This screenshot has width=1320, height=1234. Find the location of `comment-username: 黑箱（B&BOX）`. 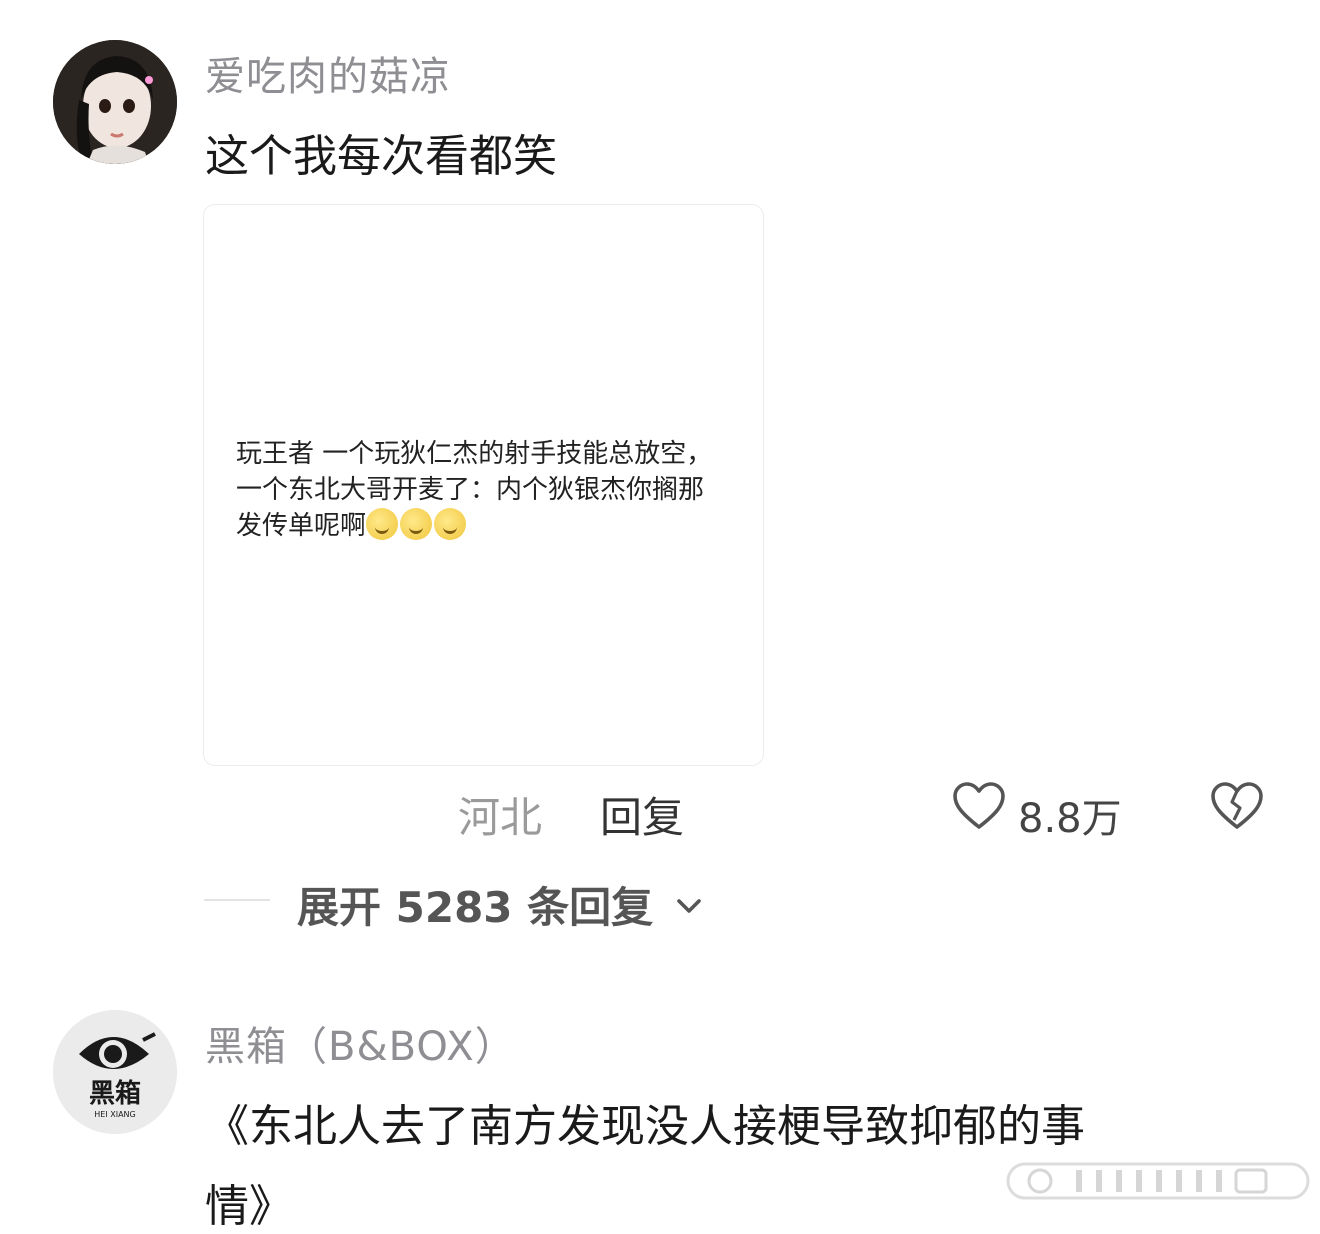

comment-username: 黑箱（B&BOX） is located at coordinates (360, 1043).